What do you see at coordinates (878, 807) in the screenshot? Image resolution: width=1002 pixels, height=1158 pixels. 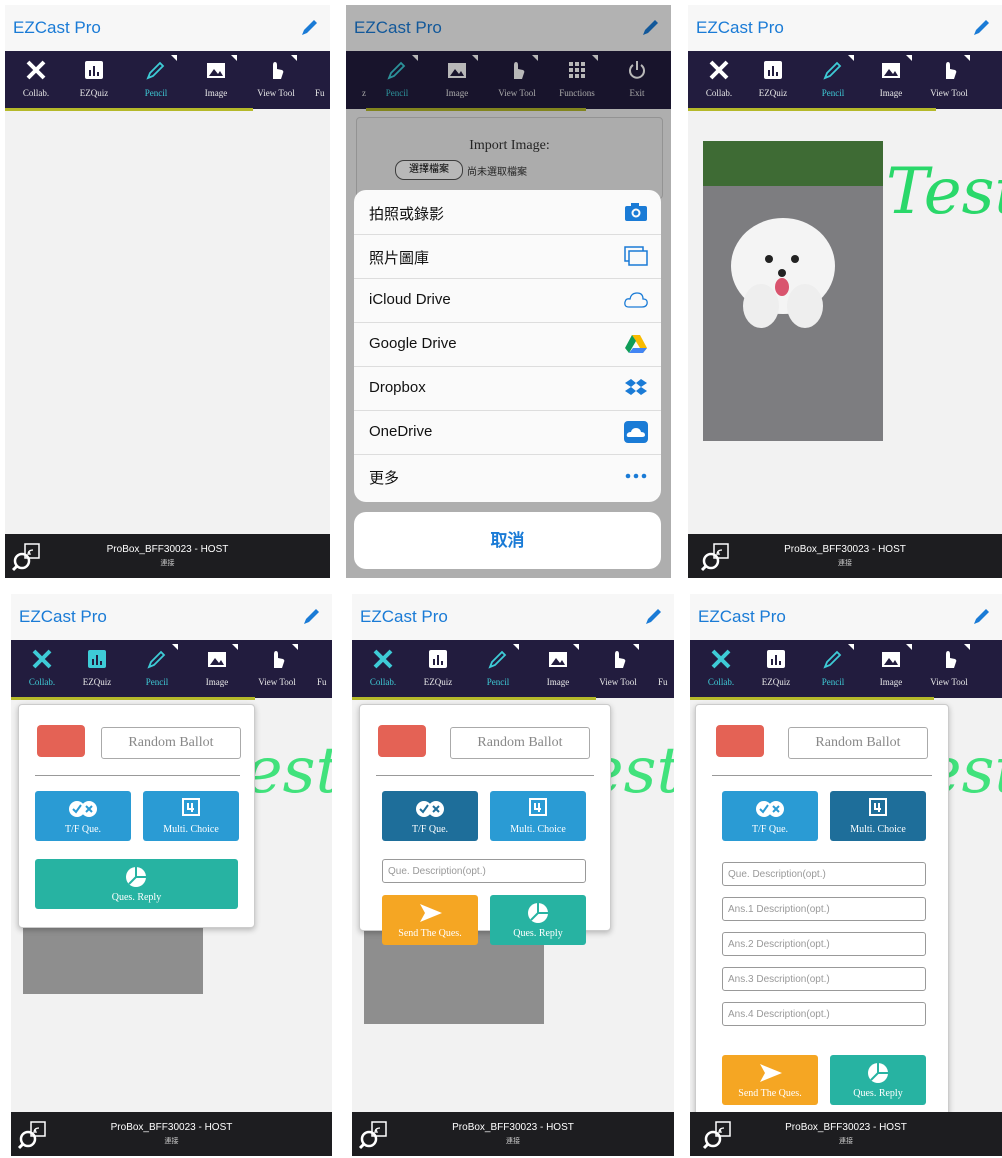 I see `multi-choice-icon` at bounding box center [878, 807].